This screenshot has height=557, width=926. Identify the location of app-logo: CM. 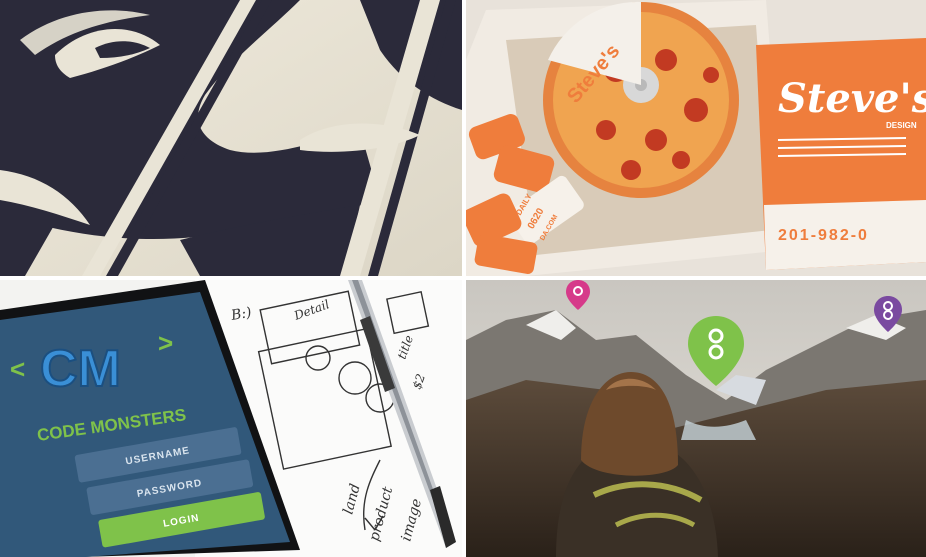
(80, 369).